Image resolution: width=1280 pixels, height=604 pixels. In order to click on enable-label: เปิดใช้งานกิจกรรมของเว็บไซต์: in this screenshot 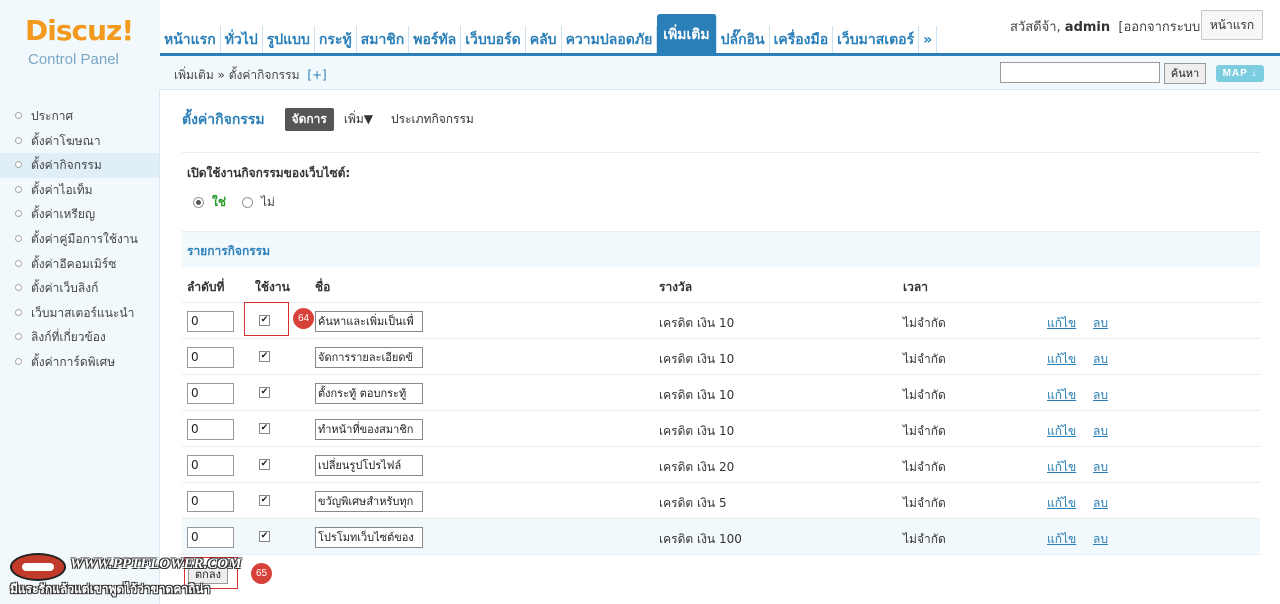, I will do `click(269, 173)`.